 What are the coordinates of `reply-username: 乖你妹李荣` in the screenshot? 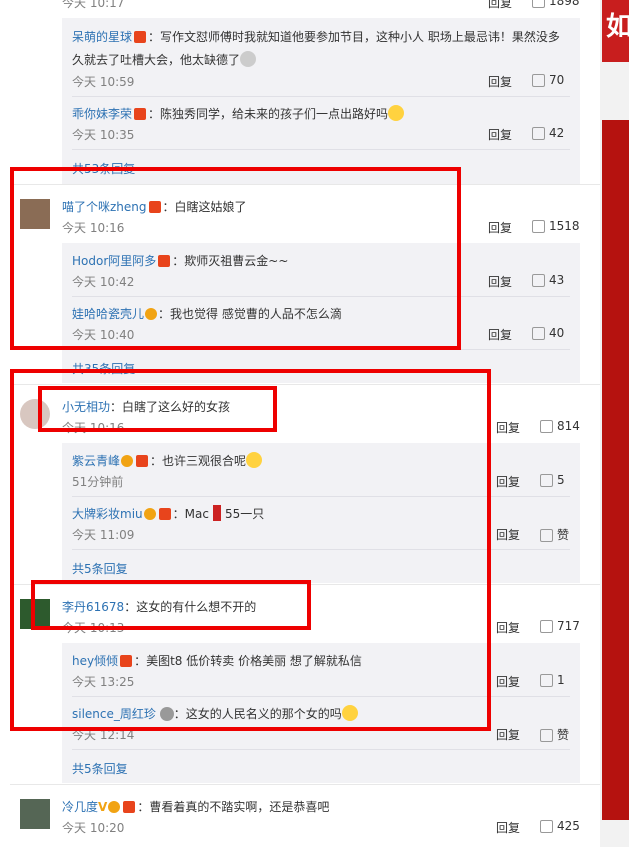 It's located at (102, 114).